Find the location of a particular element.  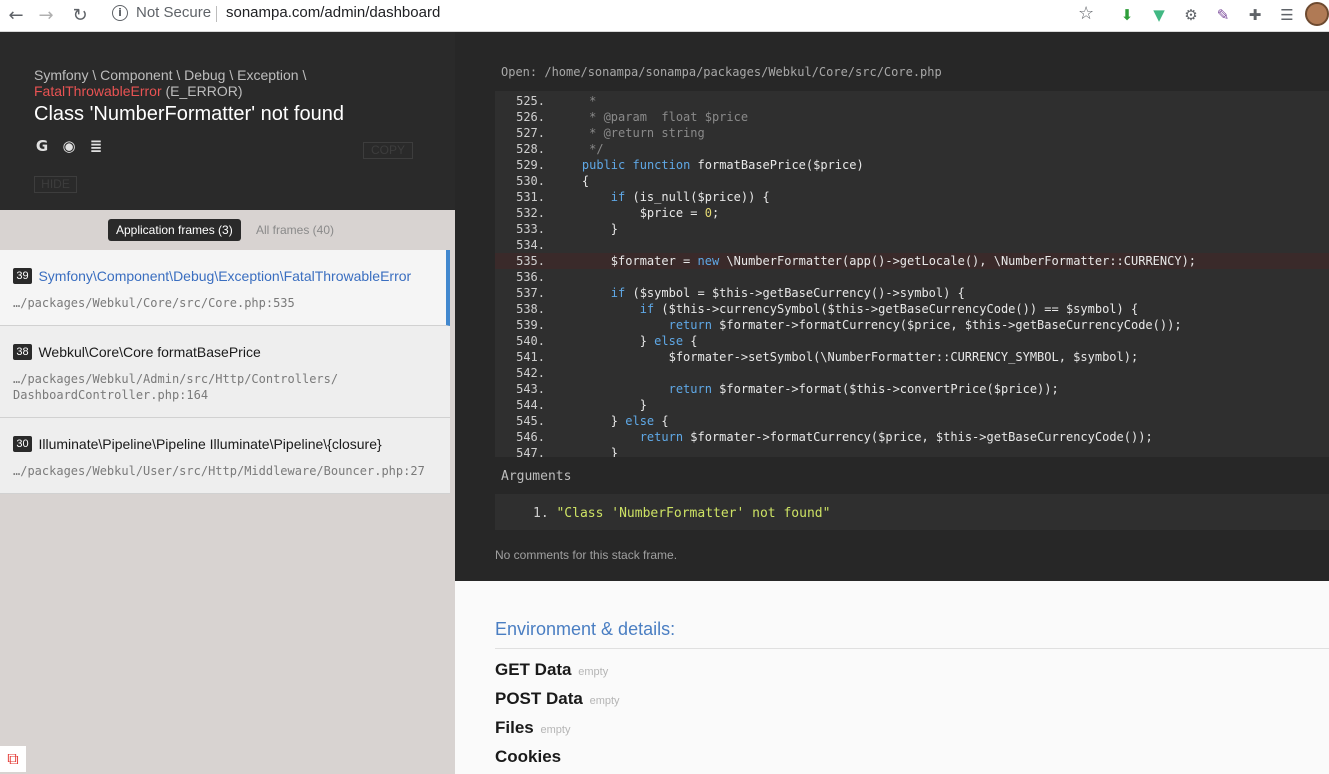

avatar is located at coordinates (1317, 14).